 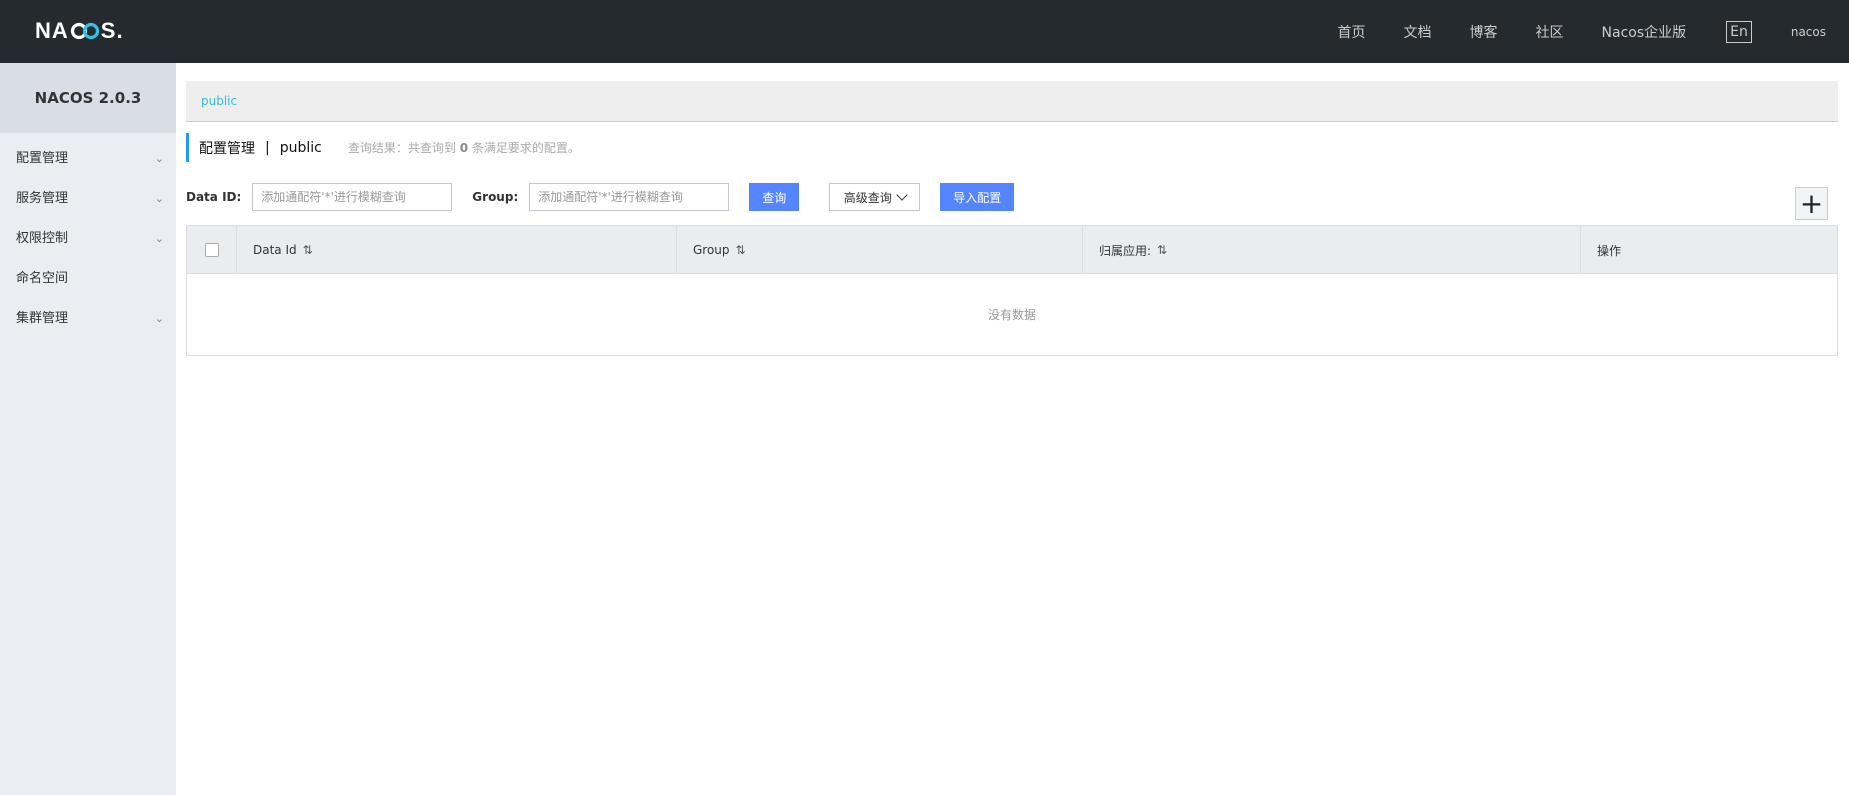 I want to click on result-count: 0, so click(x=464, y=148).